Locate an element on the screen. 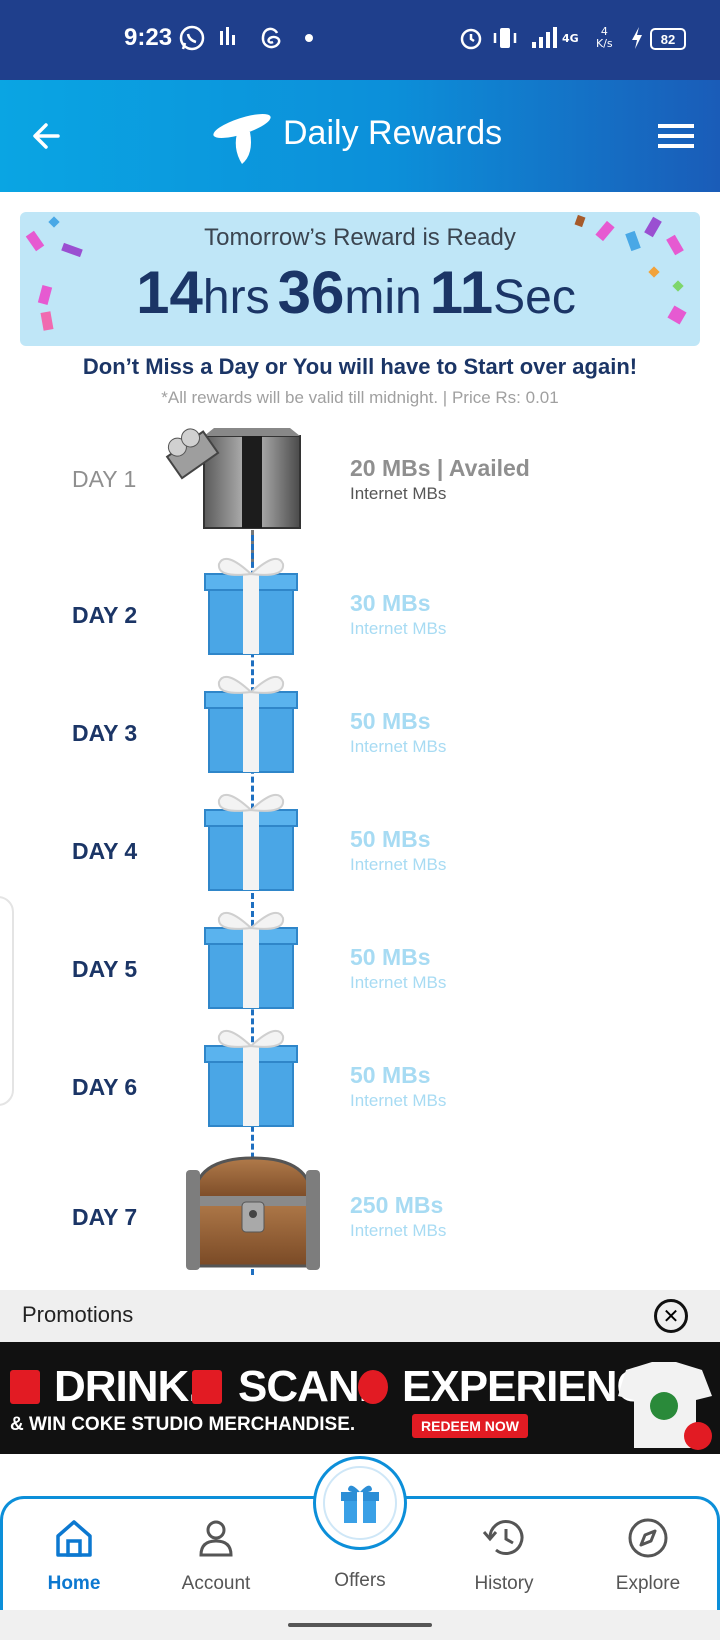 The width and height of the screenshot is (720, 1640). day-label: DAY 5 is located at coordinates (105, 969).